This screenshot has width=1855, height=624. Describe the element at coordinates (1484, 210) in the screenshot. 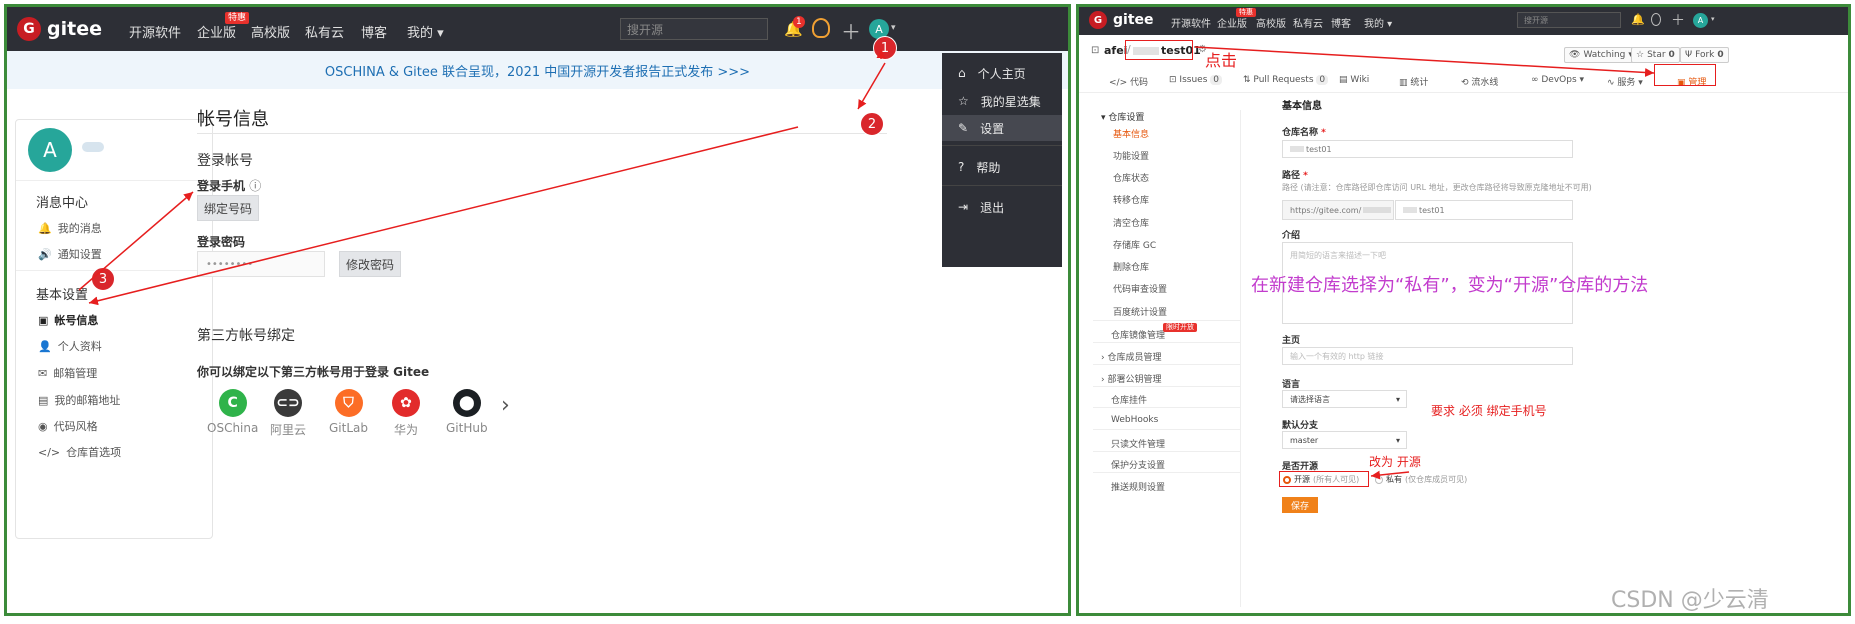

I see `path-input: test01` at that location.